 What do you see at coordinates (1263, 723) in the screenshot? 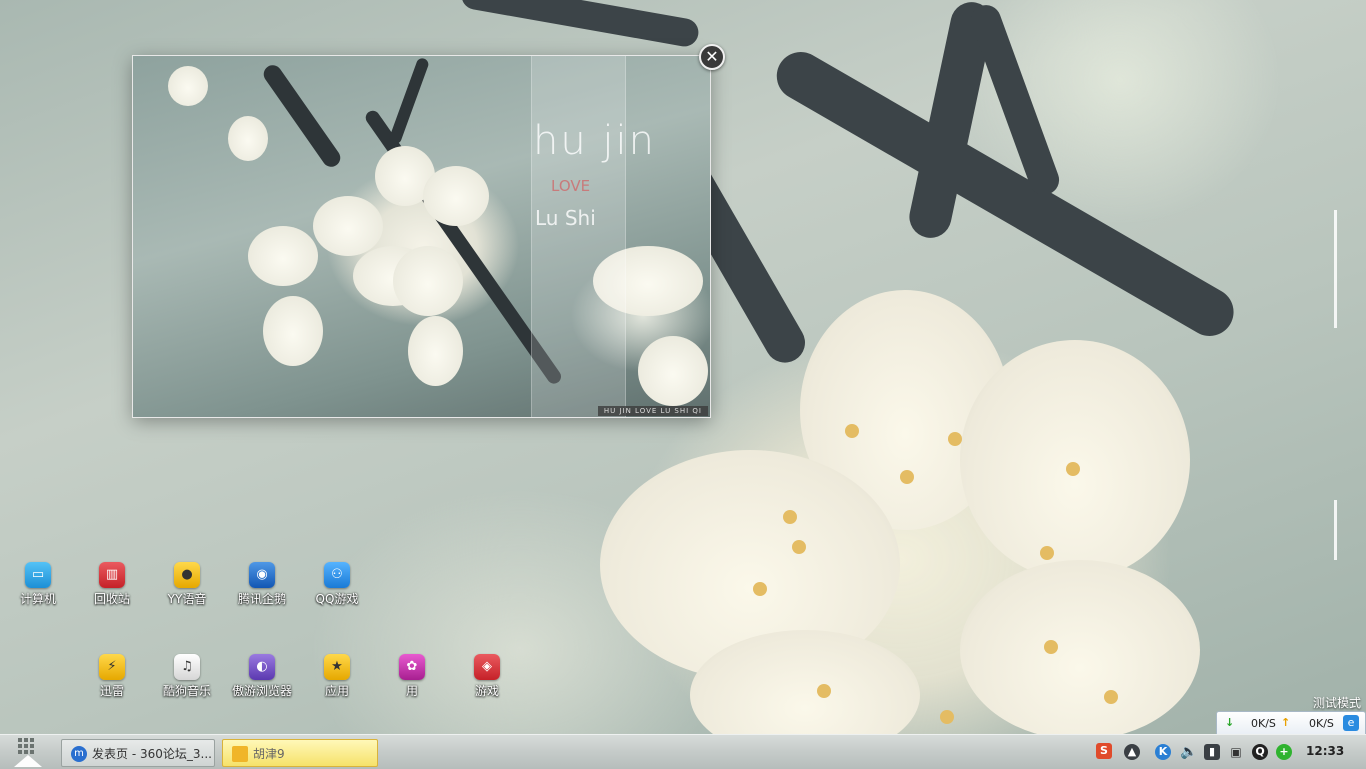
I see `download-speed: 0K/S` at bounding box center [1263, 723].